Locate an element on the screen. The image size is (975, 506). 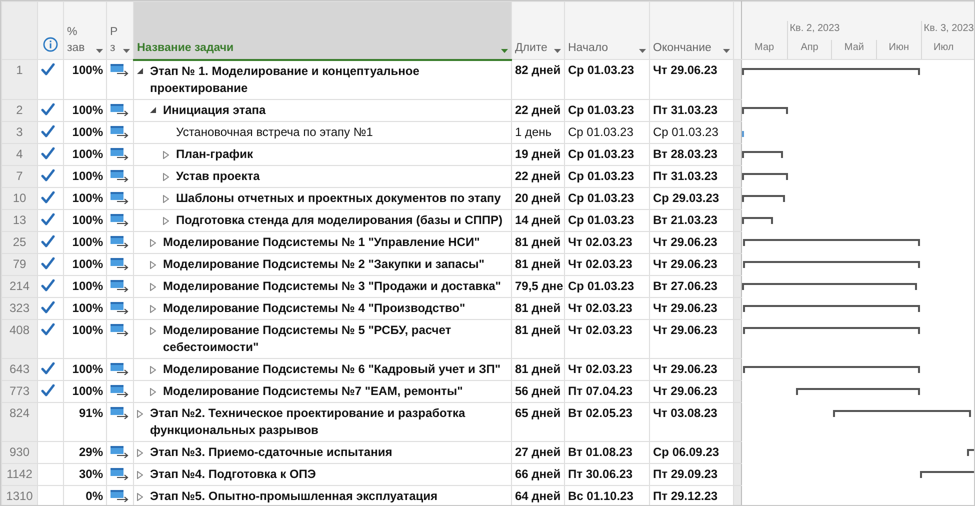
task-name: Инициация этапа is located at coordinates (214, 110).